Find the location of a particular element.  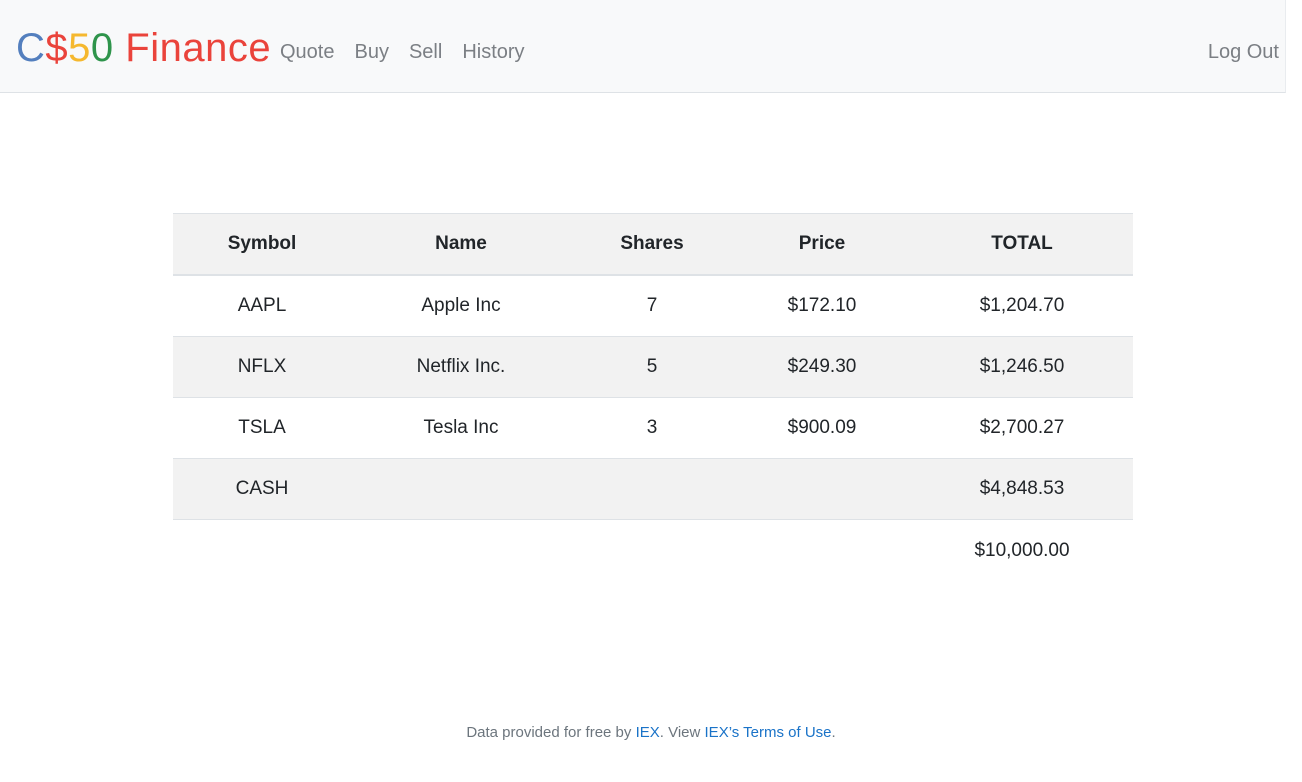

cell-symbol: TSLA is located at coordinates (262, 427).